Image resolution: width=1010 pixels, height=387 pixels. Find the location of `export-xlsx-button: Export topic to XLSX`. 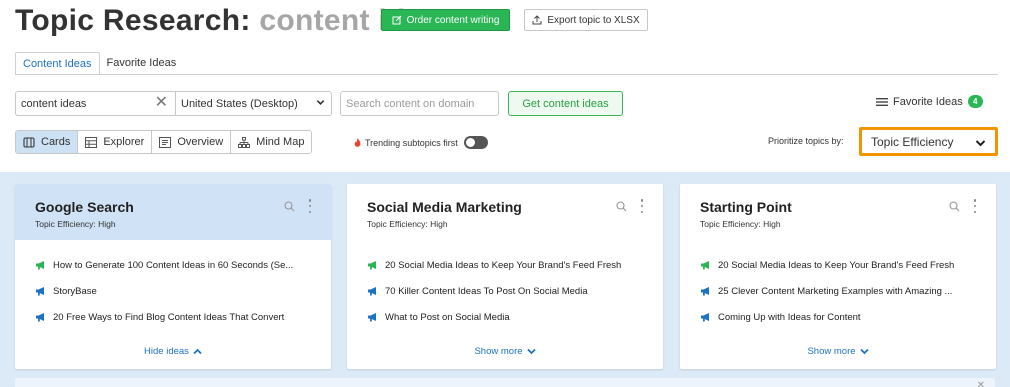

export-xlsx-button: Export topic to XLSX is located at coordinates (586, 20).